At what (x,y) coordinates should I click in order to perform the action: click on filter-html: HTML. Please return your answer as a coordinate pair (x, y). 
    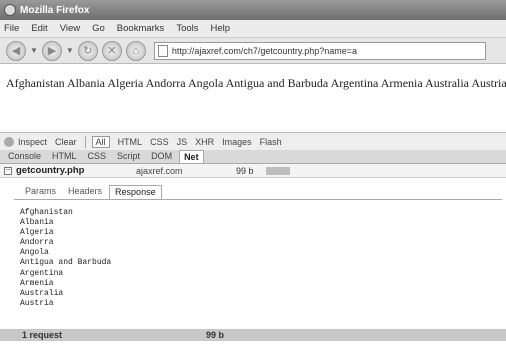
    Looking at the image, I should click on (130, 142).